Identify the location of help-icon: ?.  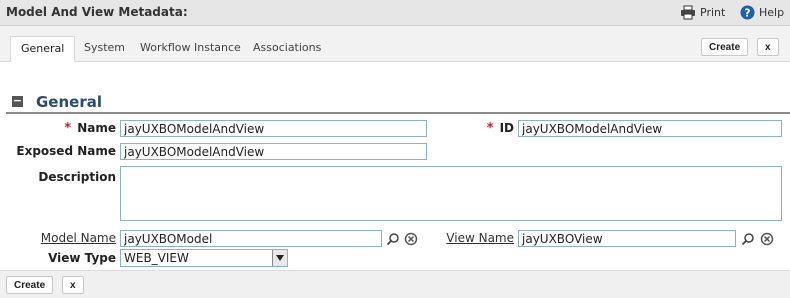
(747, 12).